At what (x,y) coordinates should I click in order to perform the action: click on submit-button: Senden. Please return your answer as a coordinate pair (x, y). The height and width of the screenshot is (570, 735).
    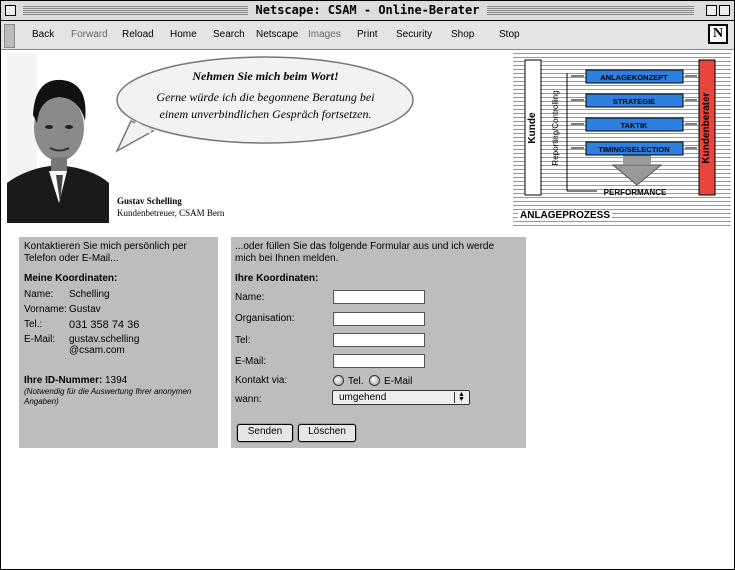
    Looking at the image, I should click on (265, 433).